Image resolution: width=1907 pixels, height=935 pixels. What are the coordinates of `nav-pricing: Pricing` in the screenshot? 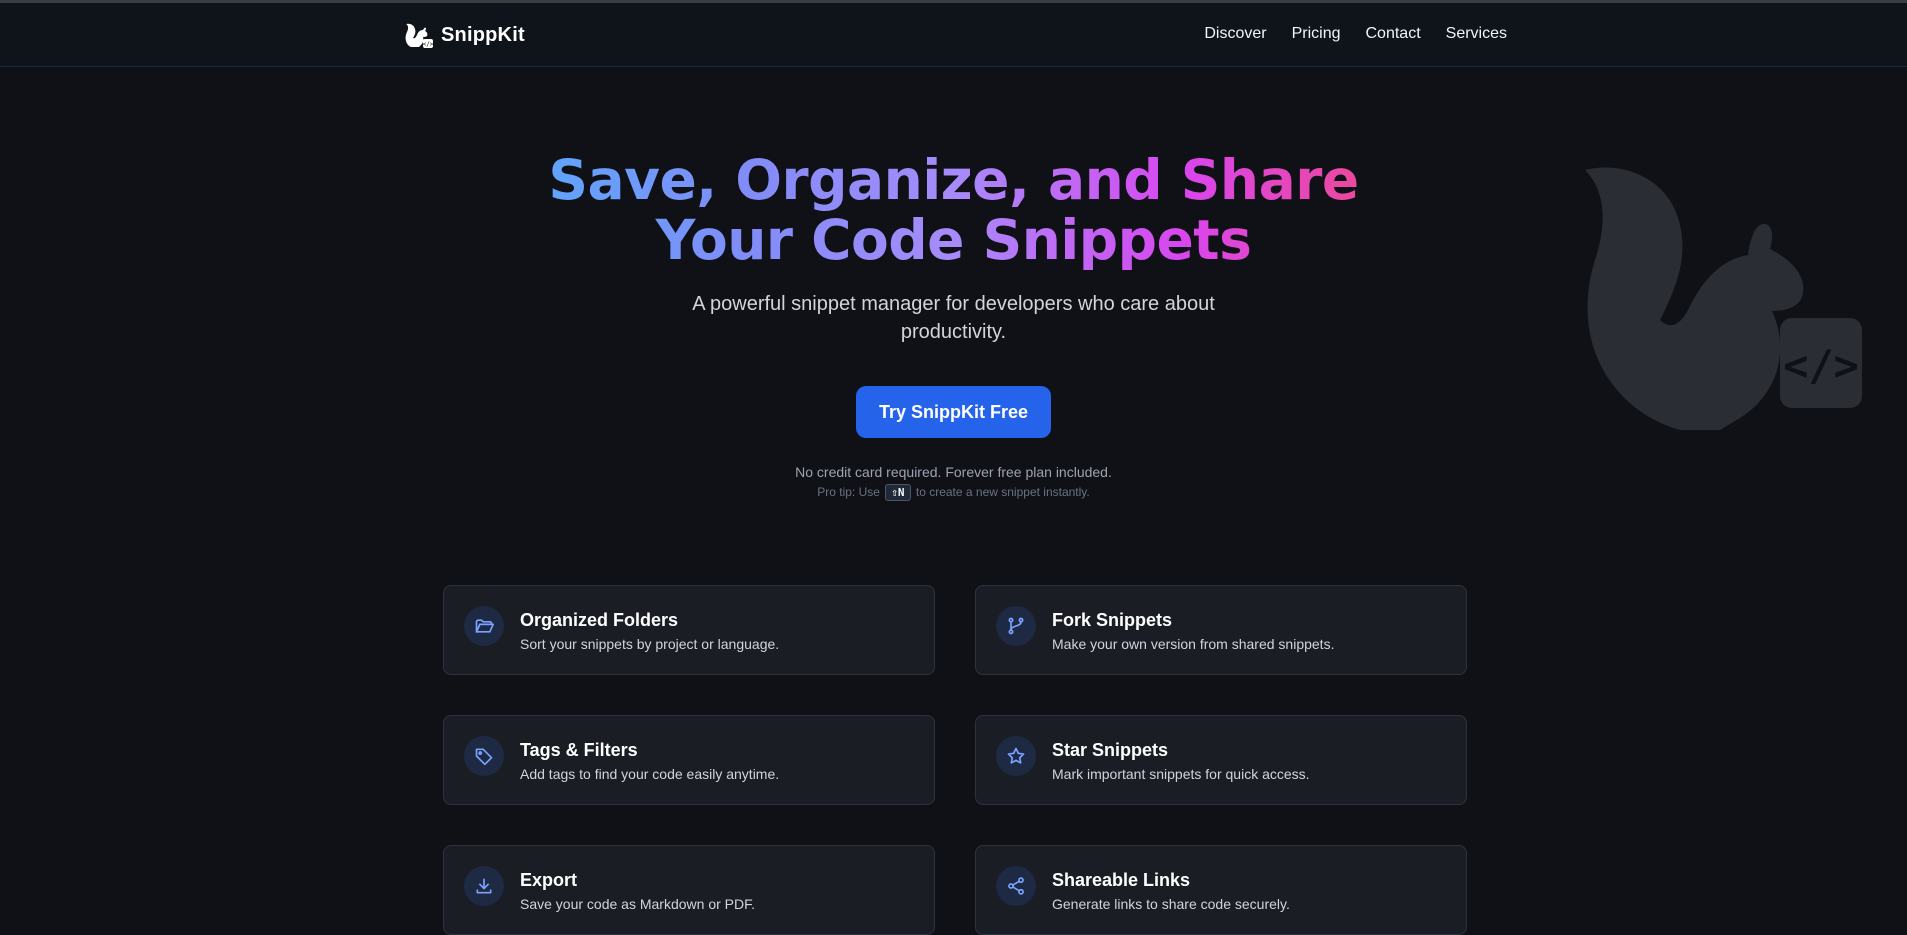 It's located at (1316, 34).